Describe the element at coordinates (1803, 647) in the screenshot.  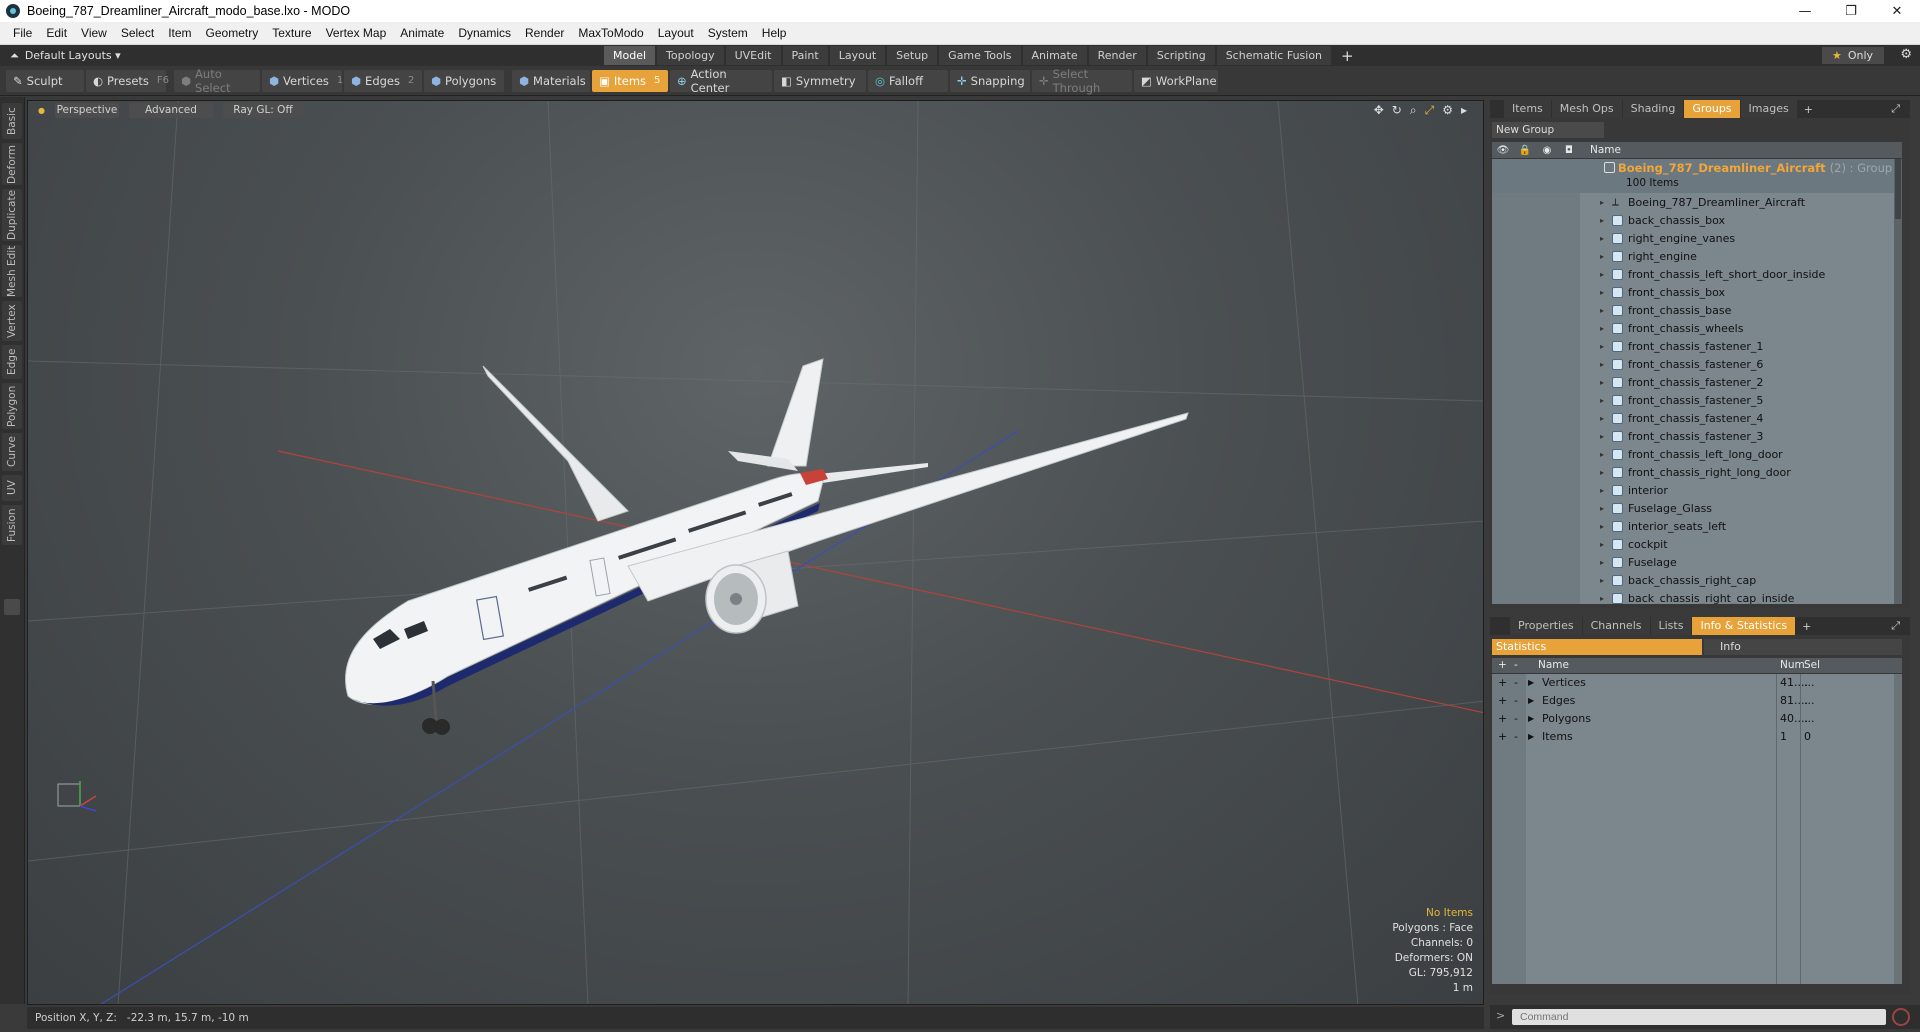
I see `subtab-info: Info` at that location.